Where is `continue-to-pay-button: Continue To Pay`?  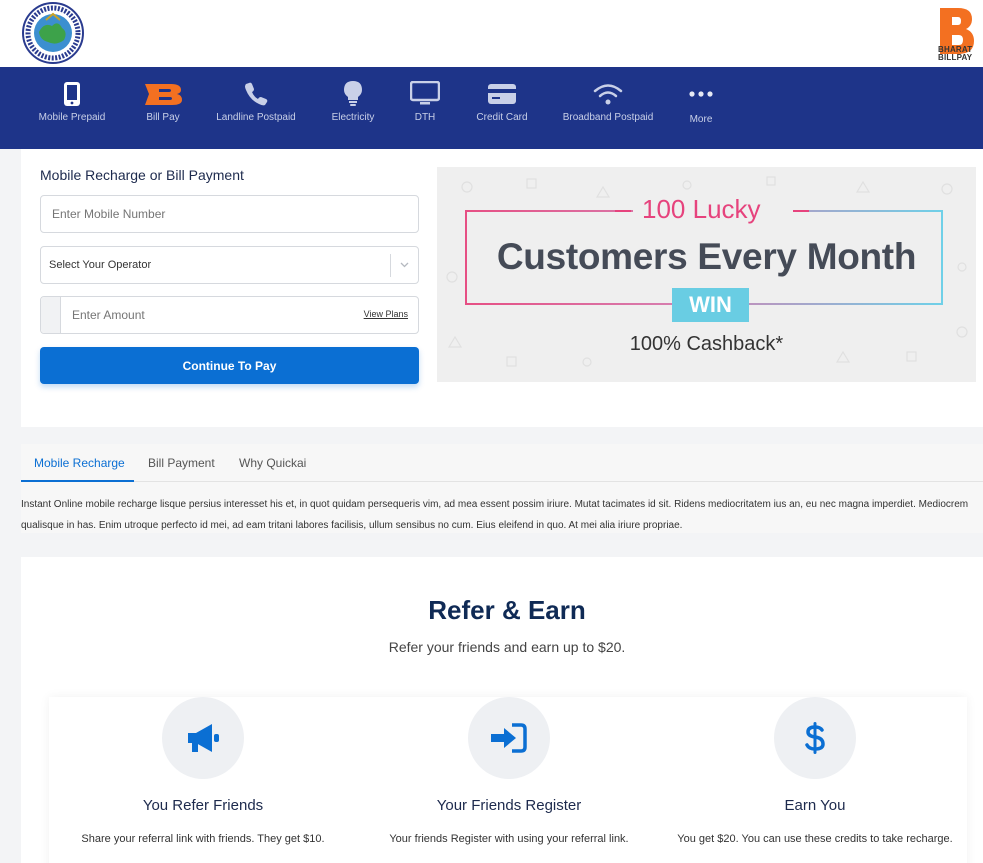
continue-to-pay-button: Continue To Pay is located at coordinates (229, 365).